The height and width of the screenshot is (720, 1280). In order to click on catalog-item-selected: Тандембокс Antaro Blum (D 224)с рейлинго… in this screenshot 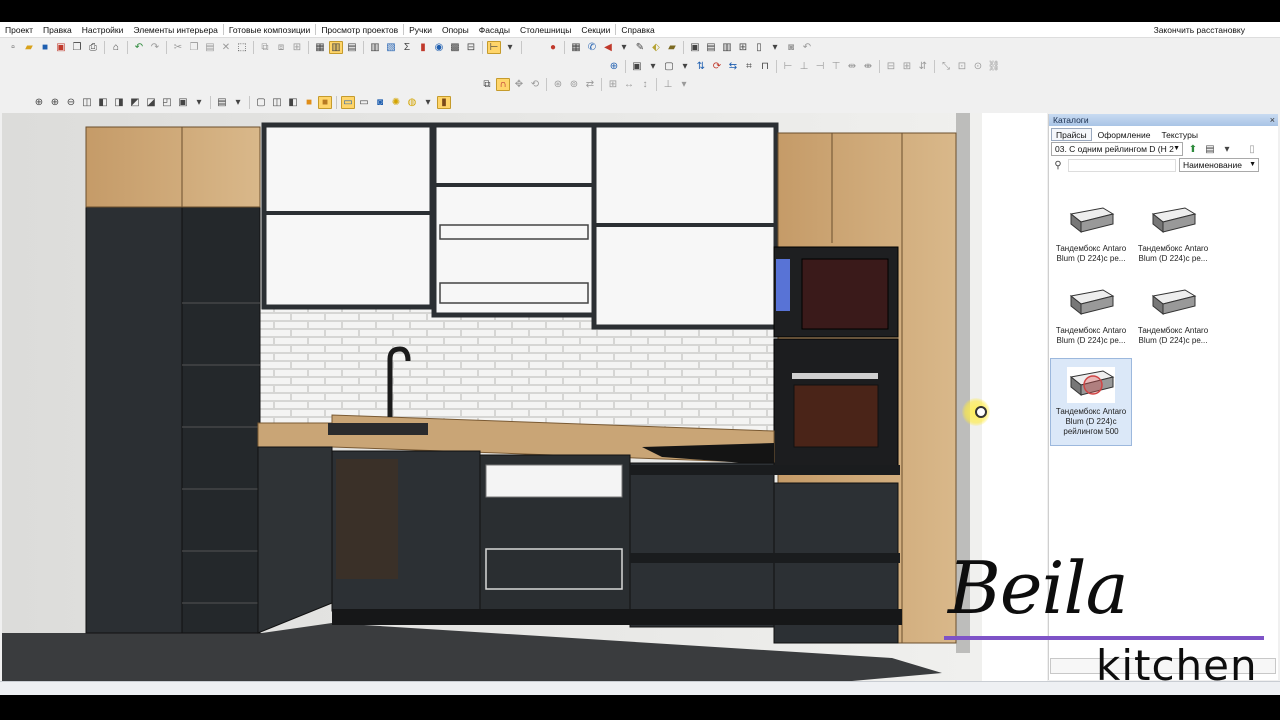, I will do `click(1091, 402)`.